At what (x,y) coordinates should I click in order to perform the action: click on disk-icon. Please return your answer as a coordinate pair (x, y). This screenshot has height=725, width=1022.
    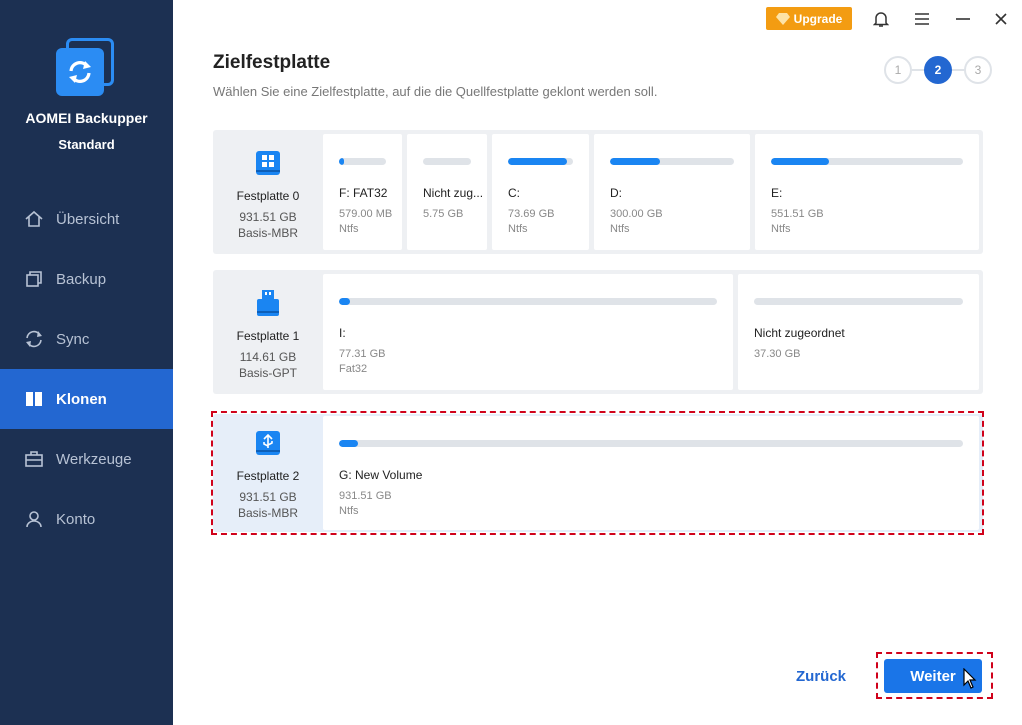
    Looking at the image, I should click on (268, 163).